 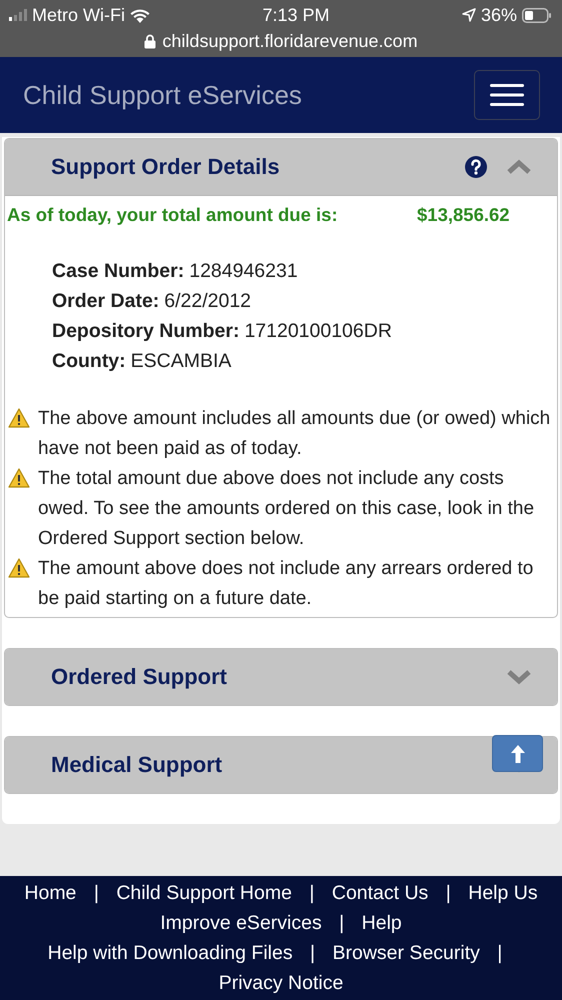 I want to click on field-label: County:, so click(x=89, y=361).